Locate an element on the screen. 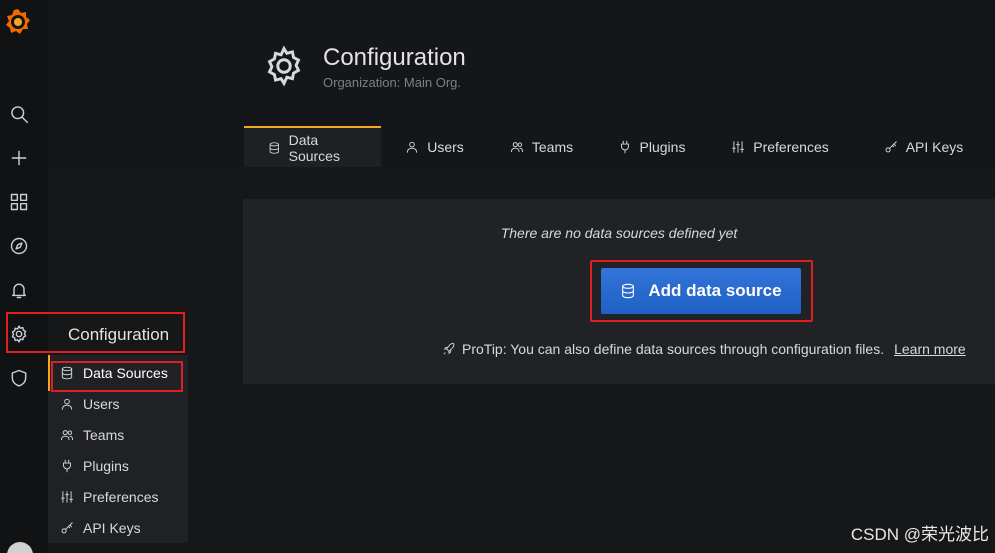  grafana-logo-icon is located at coordinates (18, 22).